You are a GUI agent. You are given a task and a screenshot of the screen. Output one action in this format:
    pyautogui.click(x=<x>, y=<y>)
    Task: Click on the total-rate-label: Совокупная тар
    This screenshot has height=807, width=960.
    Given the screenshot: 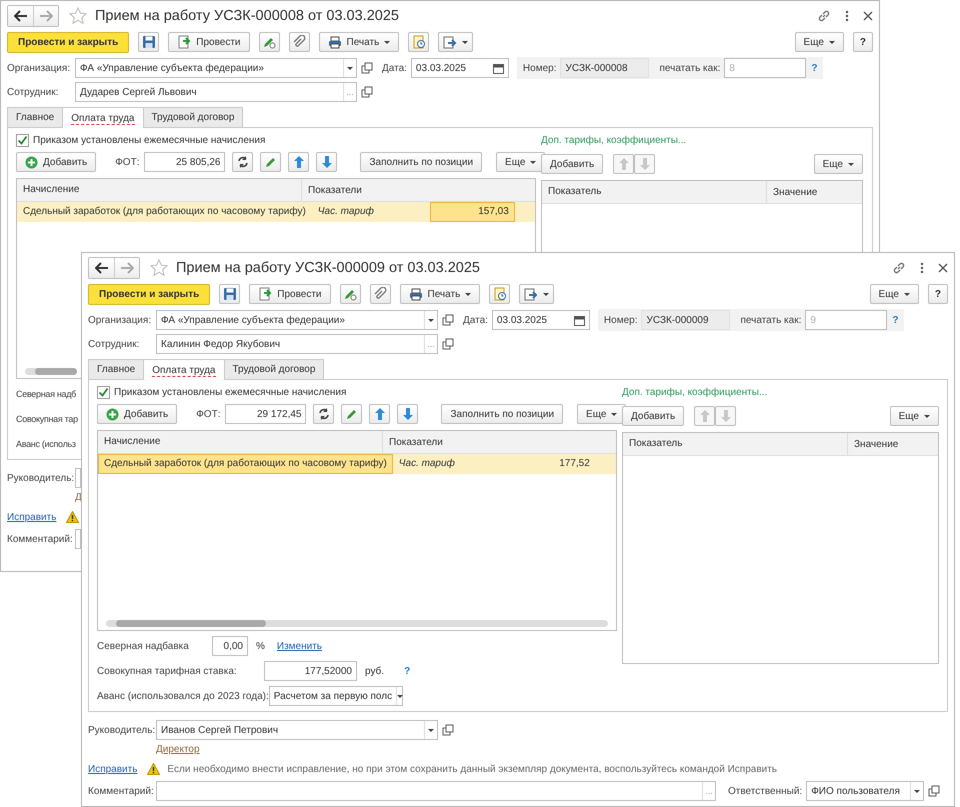 What is the action you would take?
    pyautogui.click(x=47, y=419)
    